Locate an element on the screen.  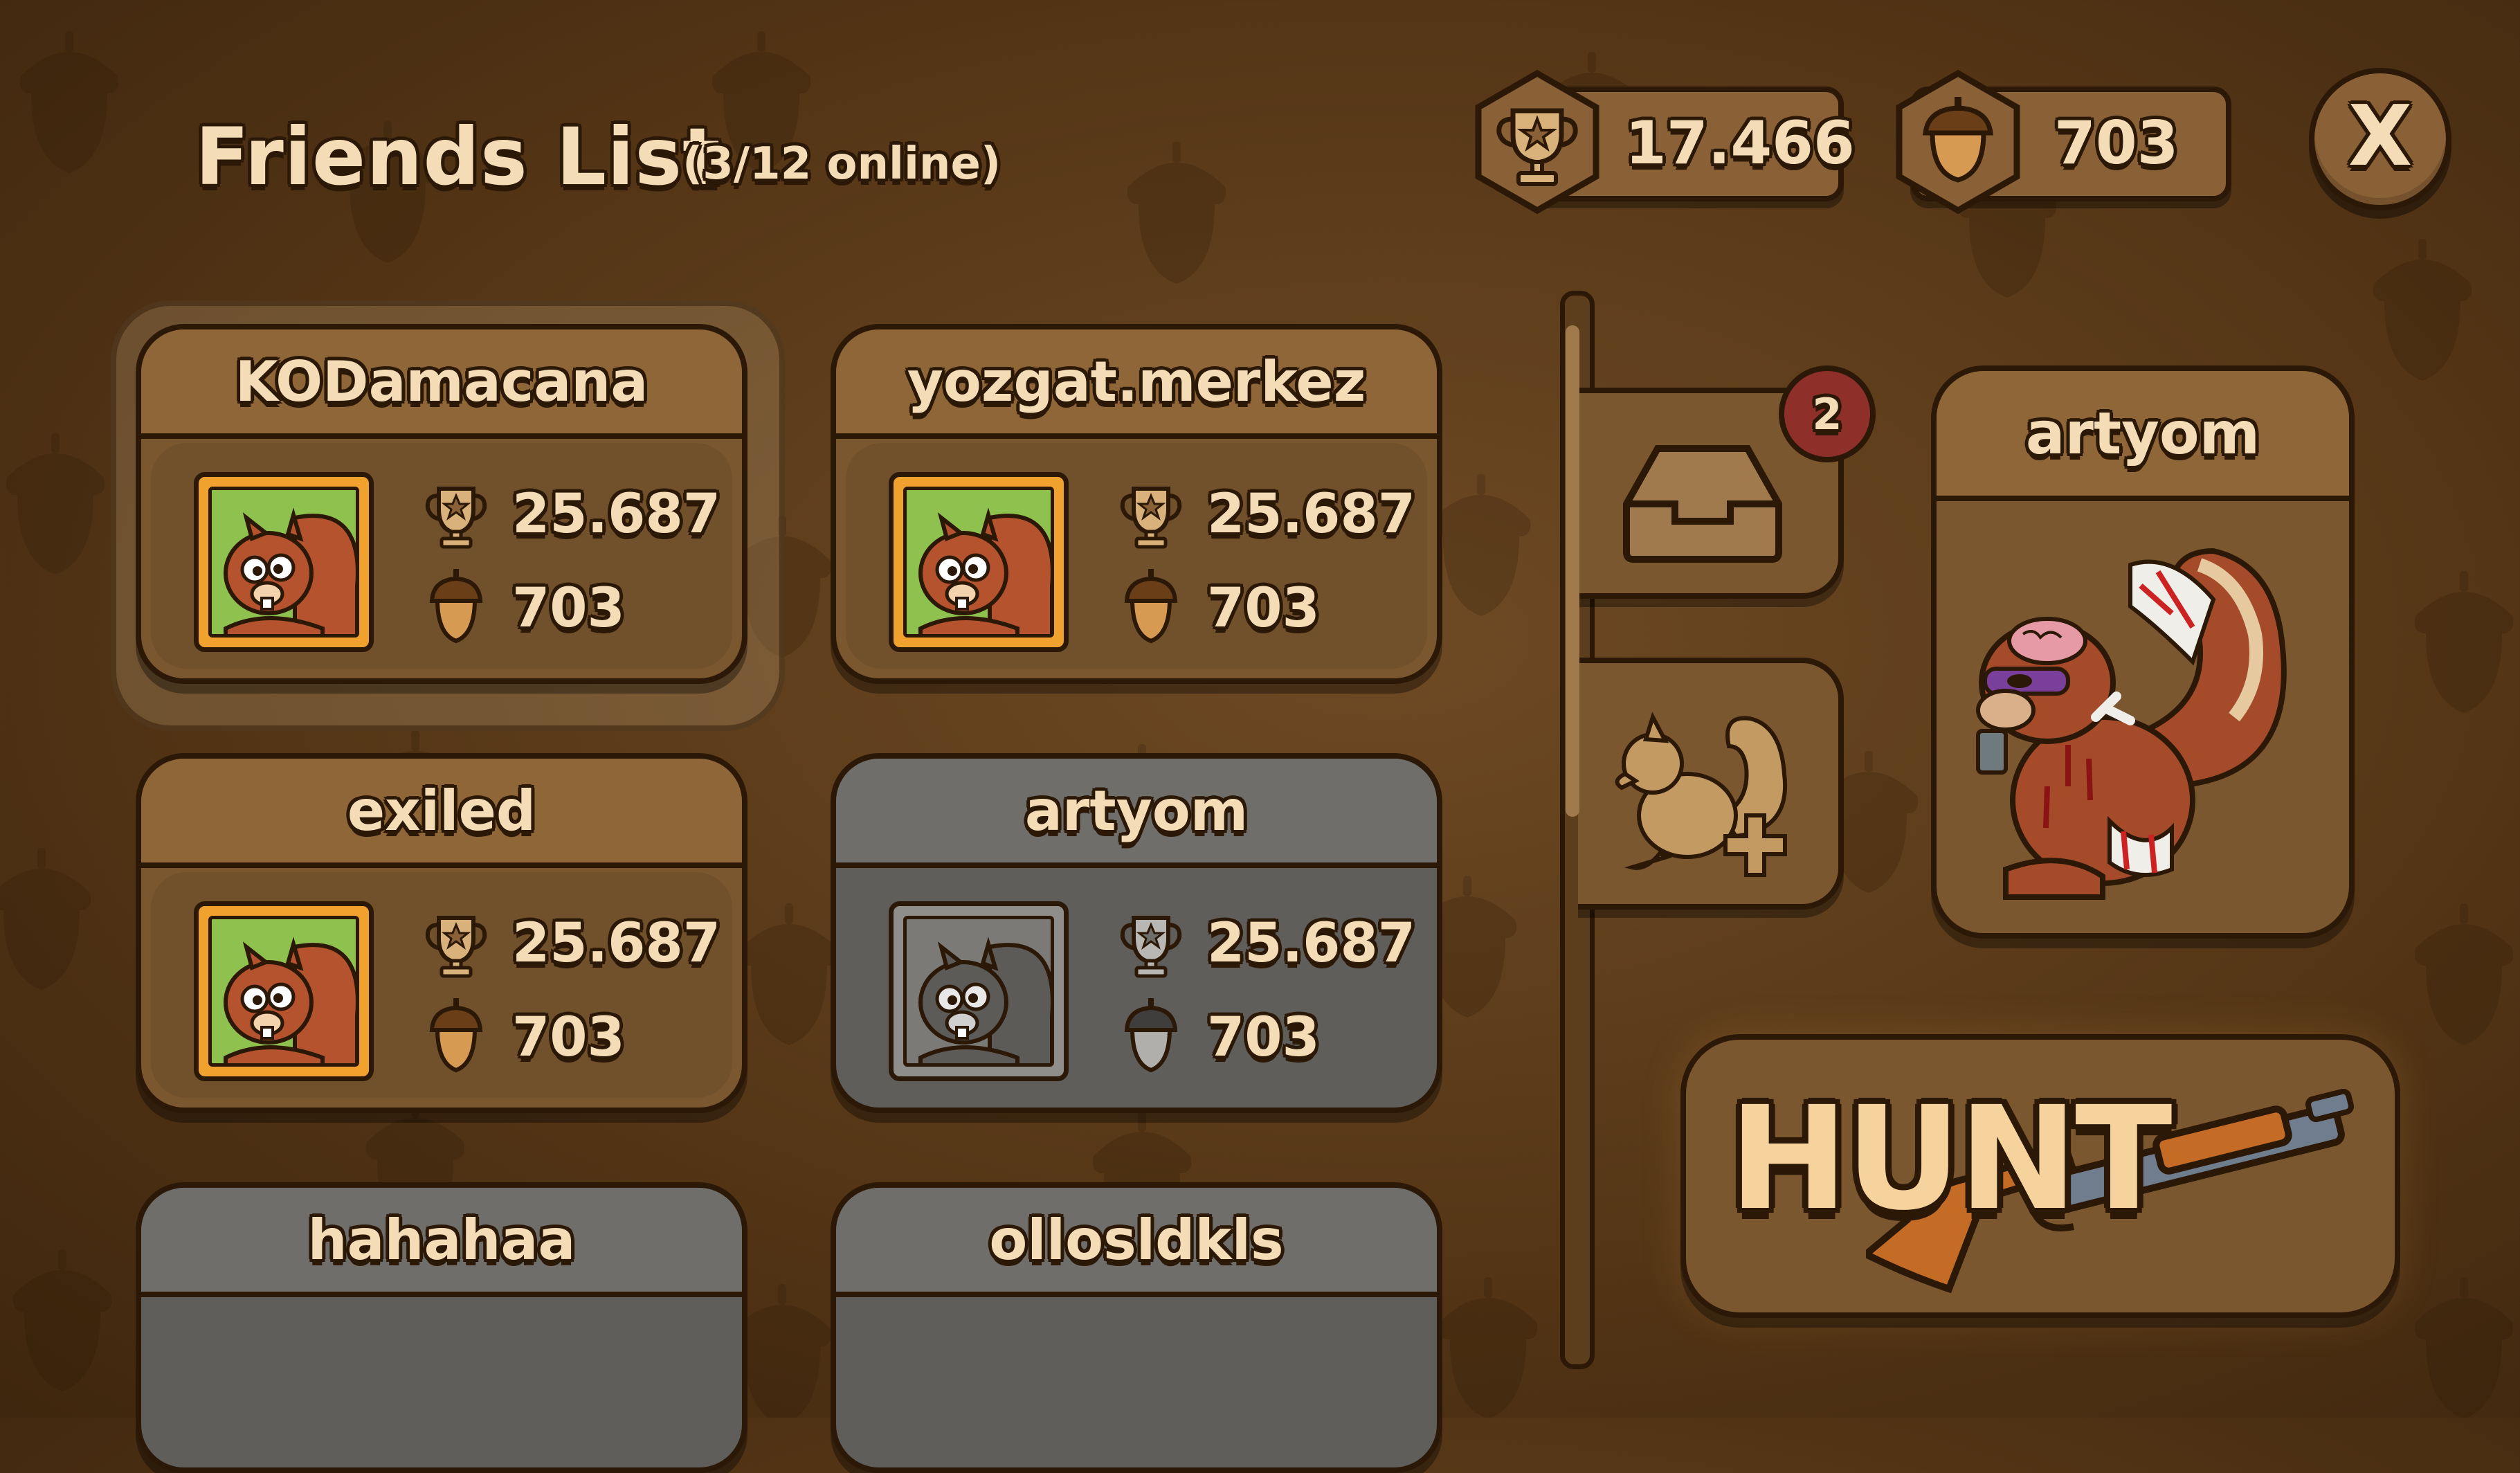
friend-name: ollosldkls is located at coordinates (1136, 1239).